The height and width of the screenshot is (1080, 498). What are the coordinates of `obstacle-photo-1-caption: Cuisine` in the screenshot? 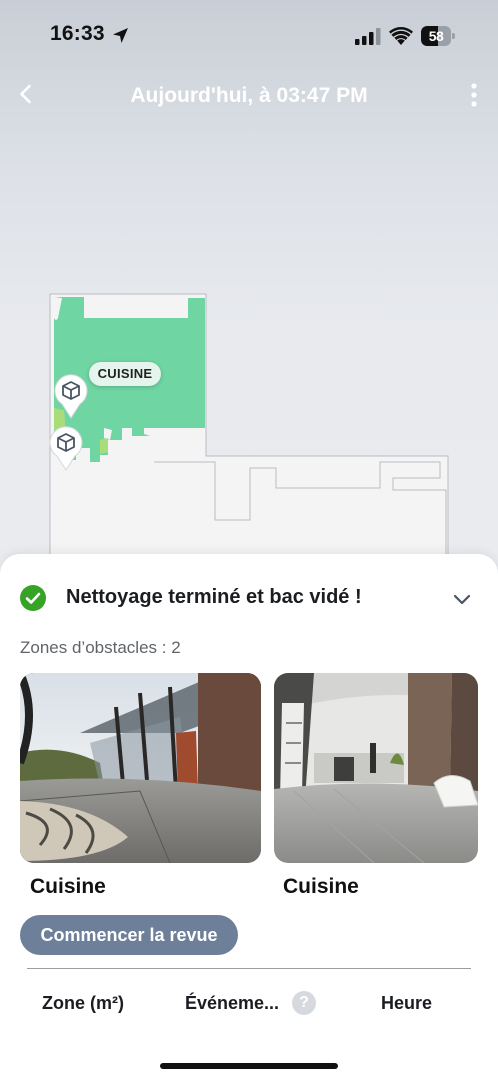 It's located at (68, 886).